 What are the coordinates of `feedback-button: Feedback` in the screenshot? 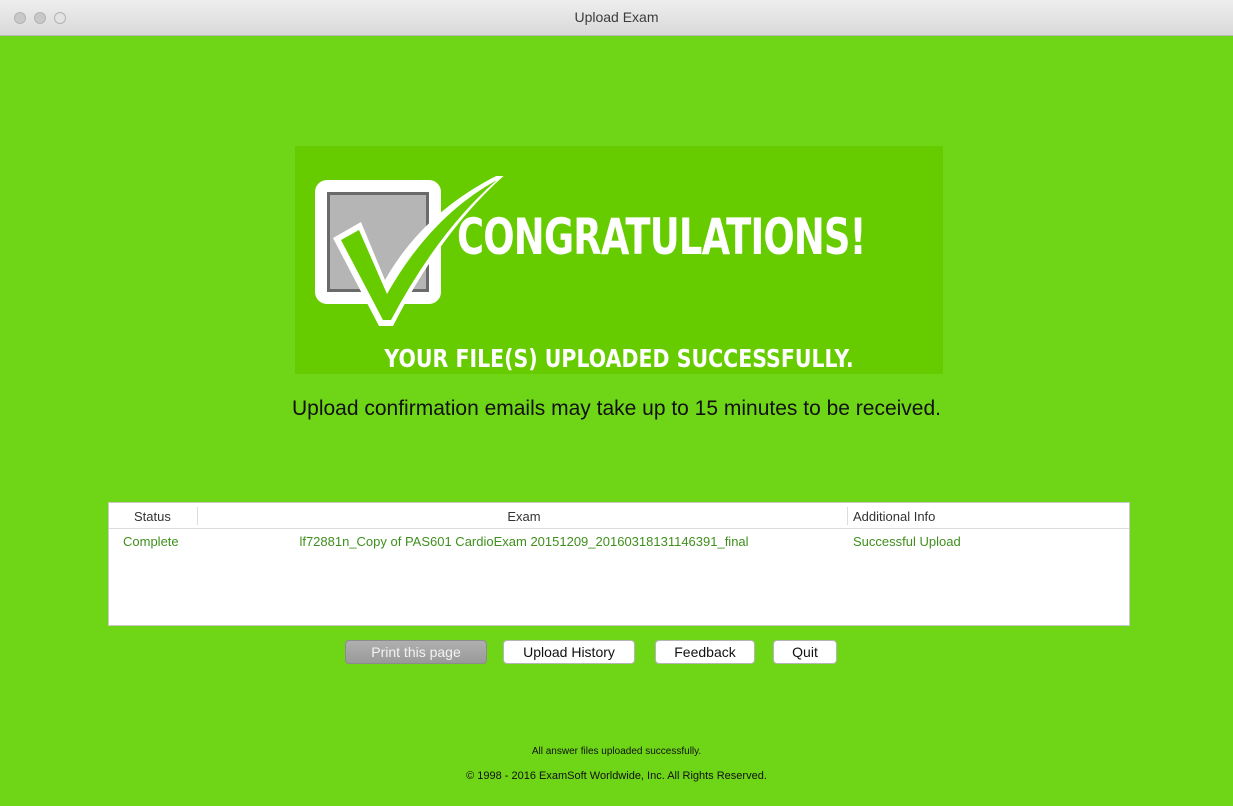 It's located at (705, 652).